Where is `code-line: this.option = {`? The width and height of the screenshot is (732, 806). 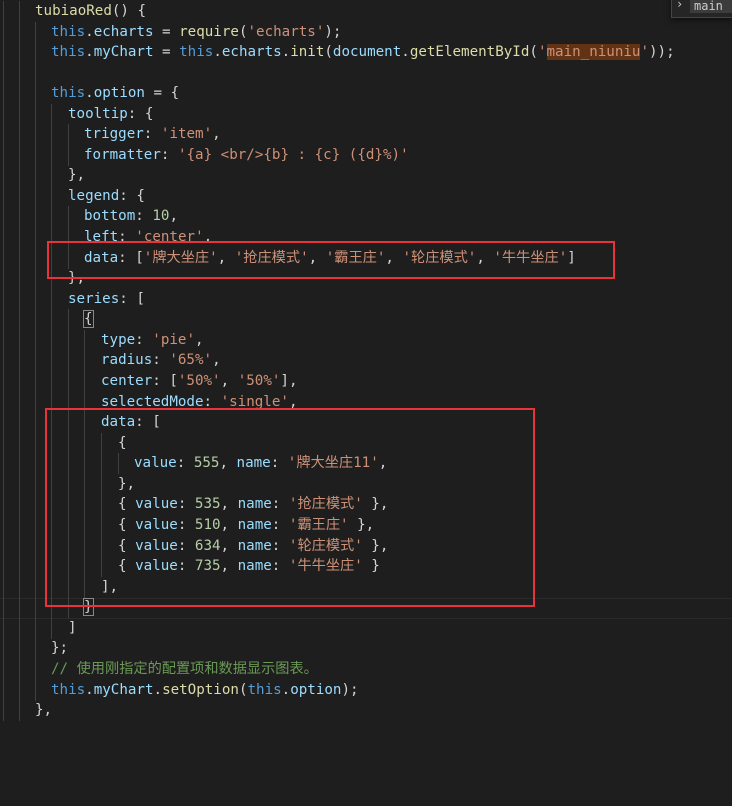
code-line: this.option = { is located at coordinates (366, 93).